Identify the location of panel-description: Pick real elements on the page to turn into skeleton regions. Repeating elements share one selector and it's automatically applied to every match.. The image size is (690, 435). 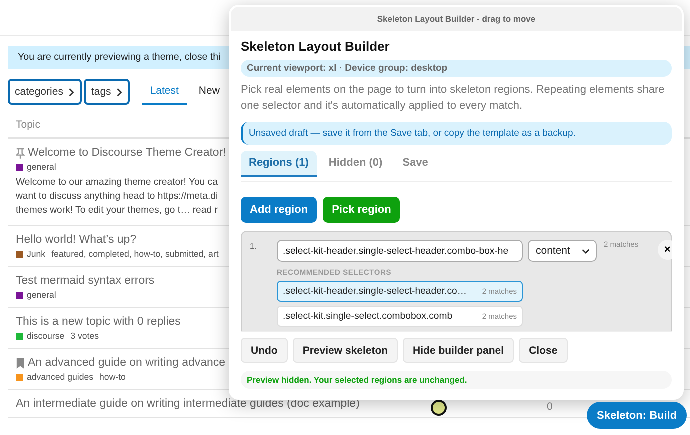
(453, 98).